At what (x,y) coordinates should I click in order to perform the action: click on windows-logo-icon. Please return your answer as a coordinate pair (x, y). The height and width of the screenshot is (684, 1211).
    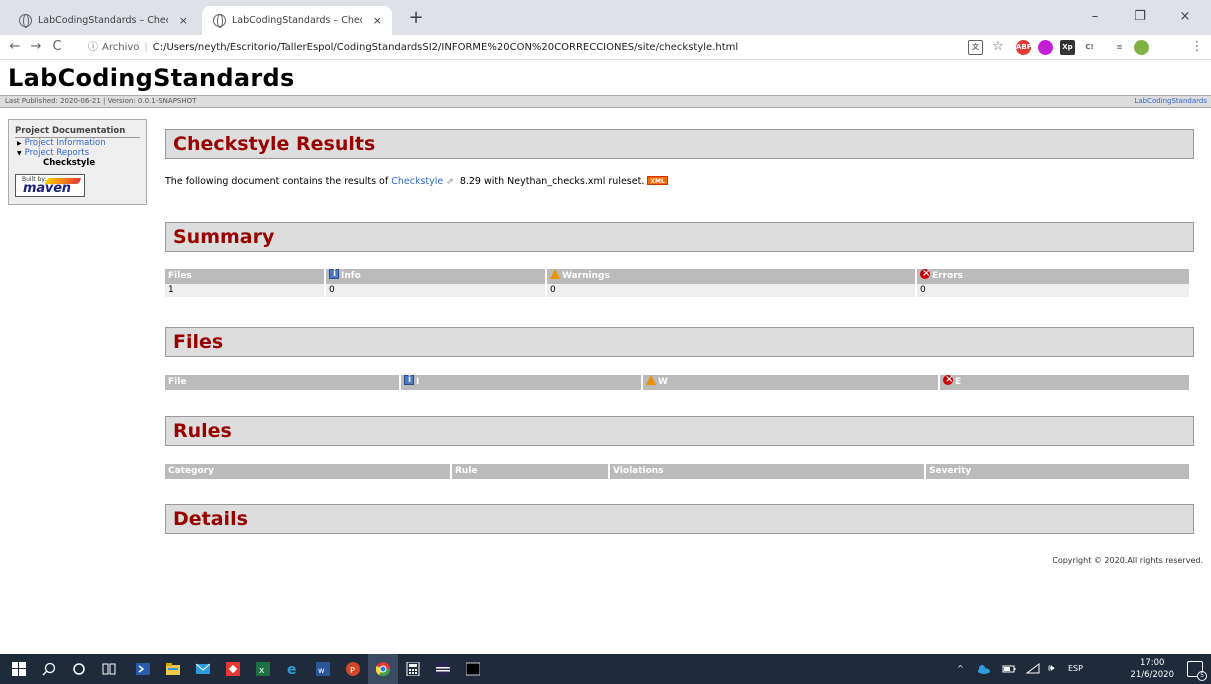
    Looking at the image, I should click on (19, 669).